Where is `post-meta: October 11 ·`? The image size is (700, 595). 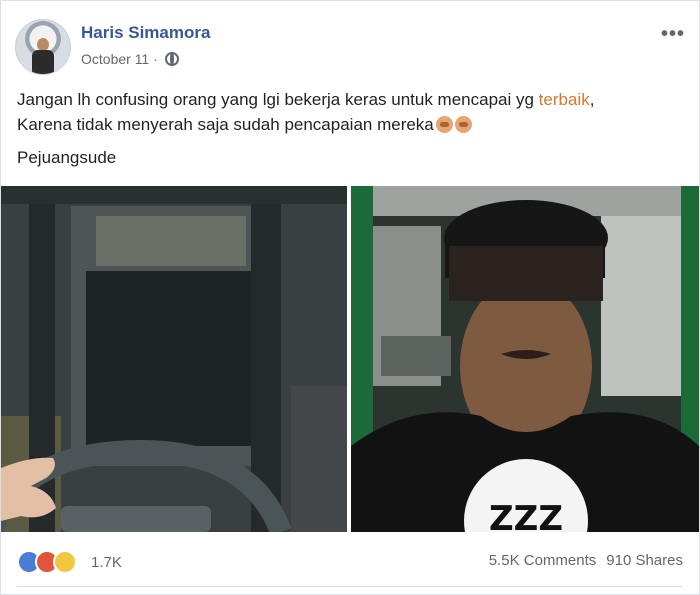
post-meta: October 11 · is located at coordinates (130, 59).